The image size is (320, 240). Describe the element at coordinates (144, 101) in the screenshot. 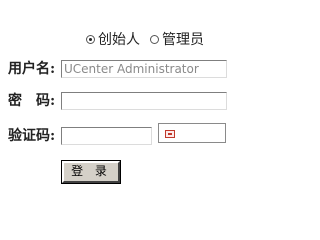

I see `password-input` at that location.